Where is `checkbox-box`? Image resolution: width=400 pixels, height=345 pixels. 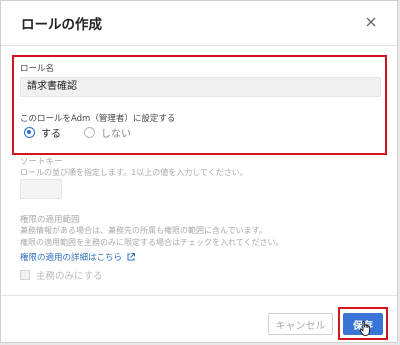
checkbox-box is located at coordinates (25, 275).